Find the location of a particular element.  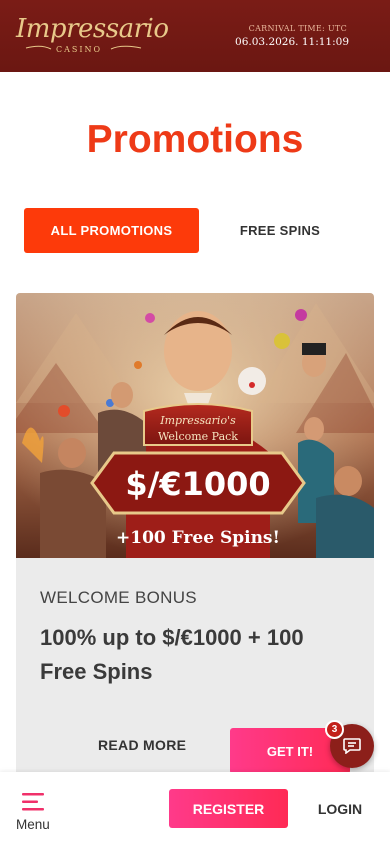

page-title: Promotions is located at coordinates (195, 139).